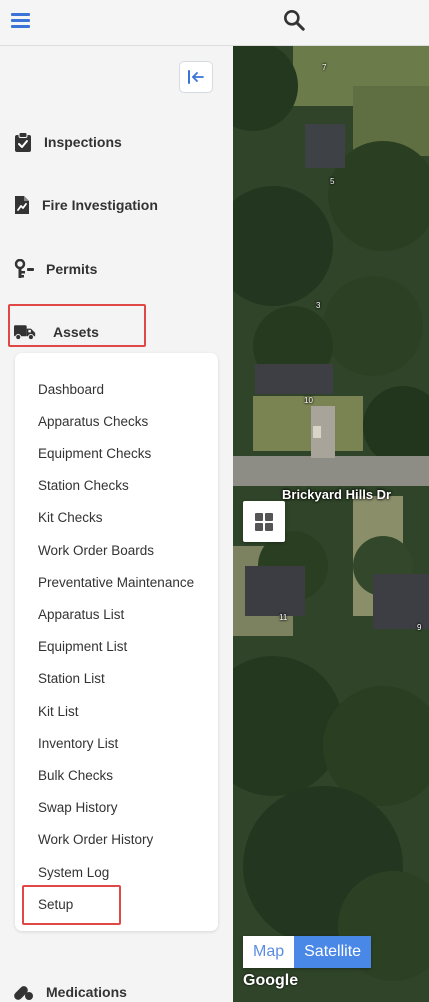 Image resolution: width=429 pixels, height=1002 pixels. Describe the element at coordinates (100, 205) in the screenshot. I see `sidebar-item-label: Fire Investigation` at that location.